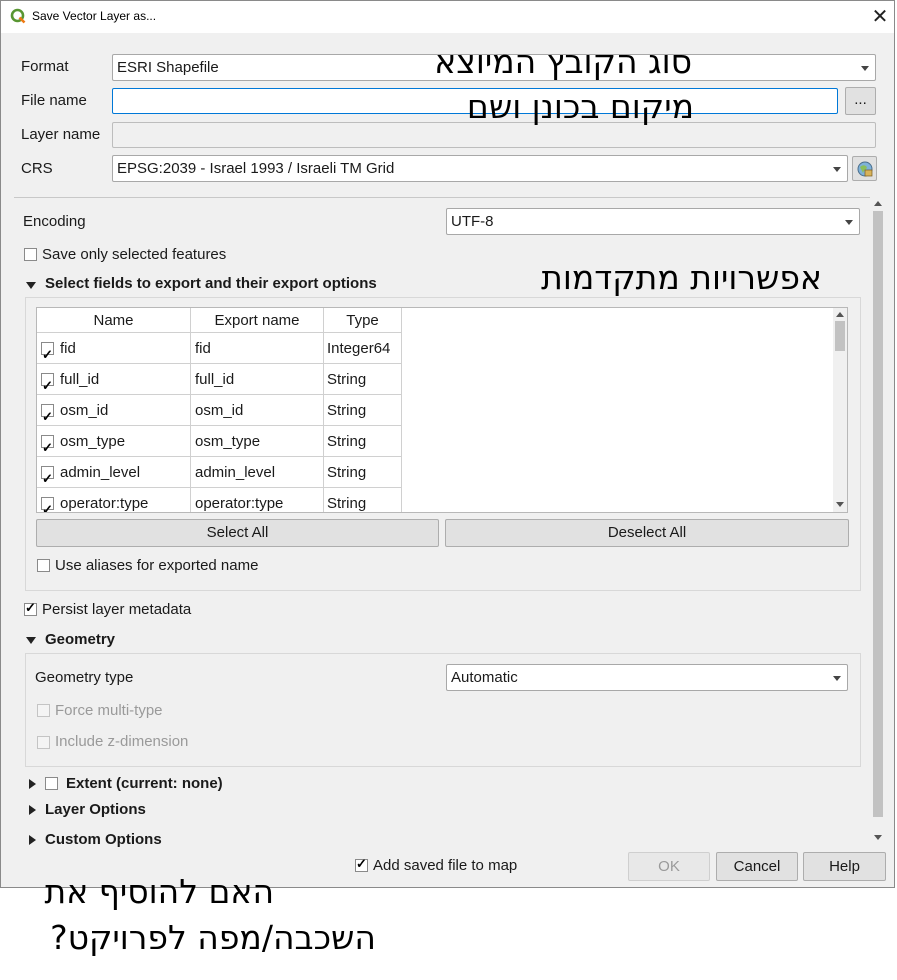 The image size is (897, 980). What do you see at coordinates (257, 410) in the screenshot?
I see `field-export-name: osm_id` at bounding box center [257, 410].